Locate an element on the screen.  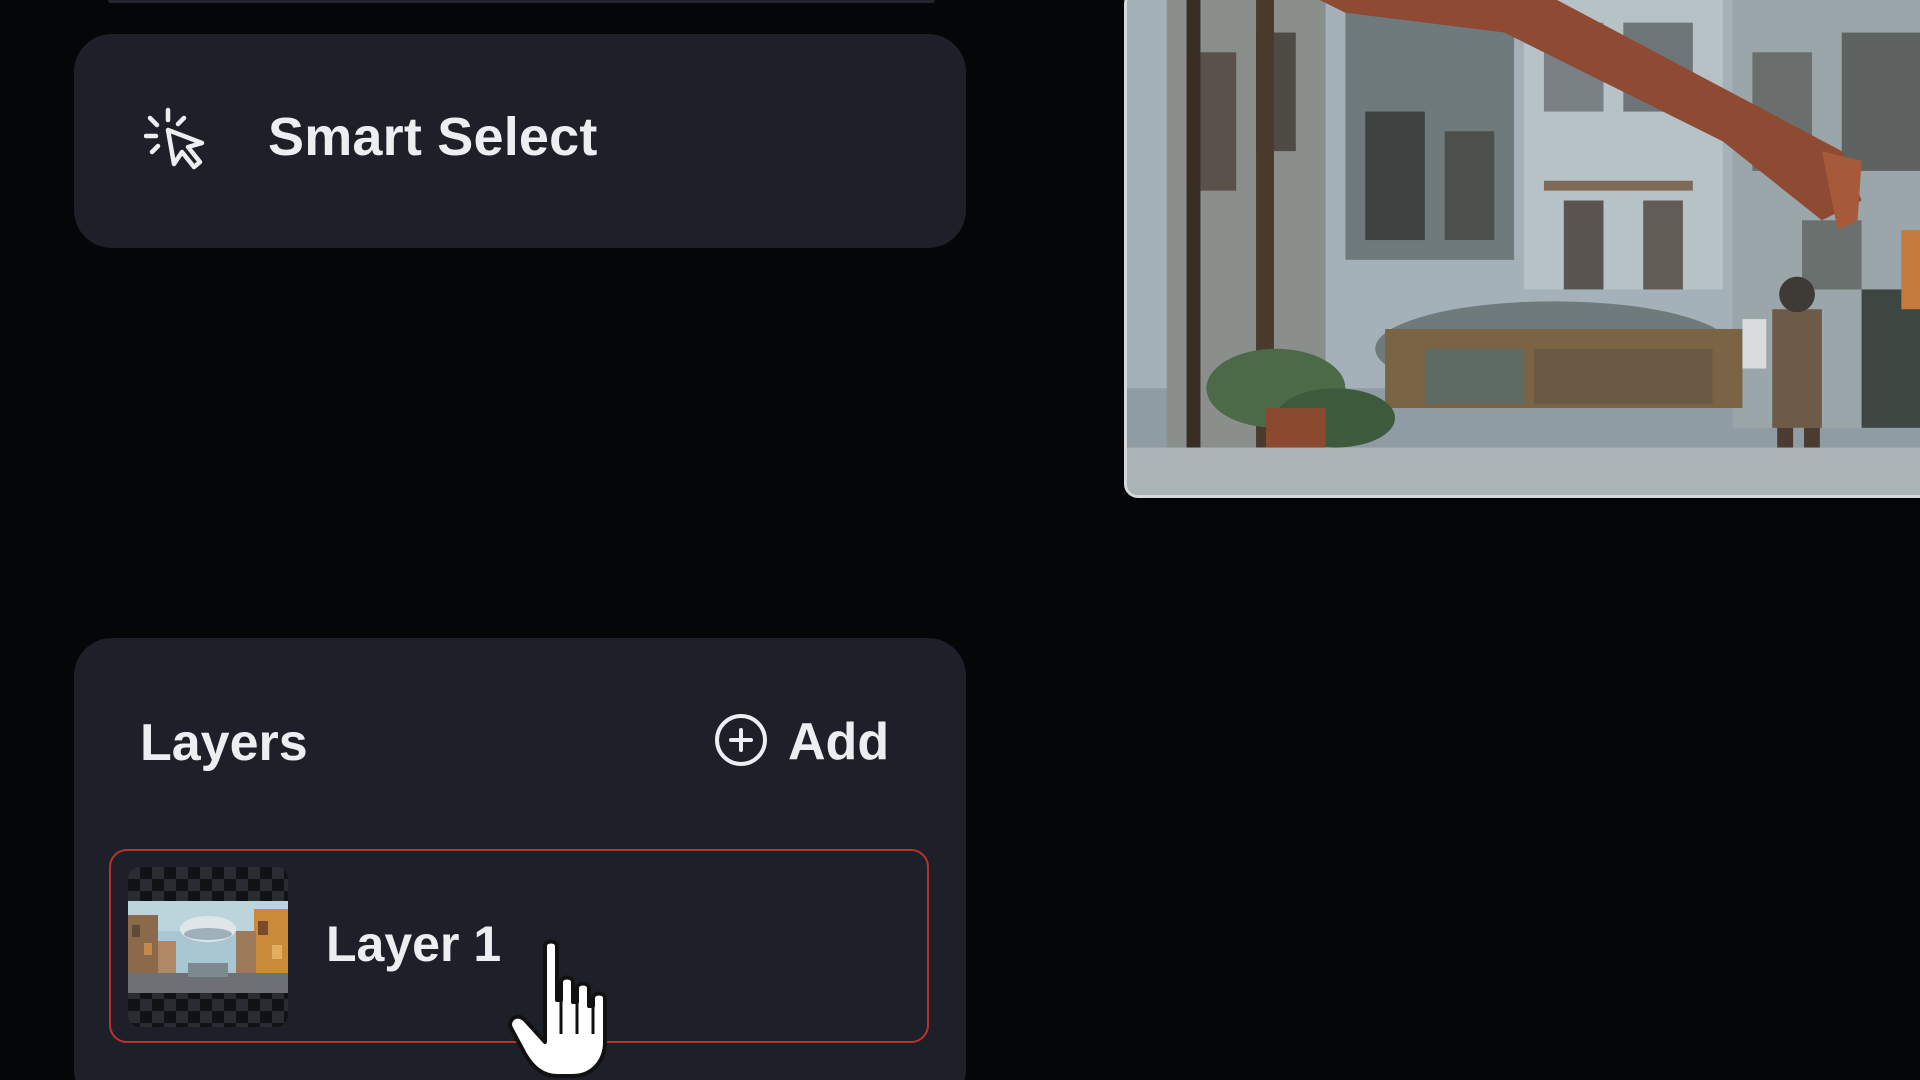
add-layer-button: Add is located at coordinates (801, 742).